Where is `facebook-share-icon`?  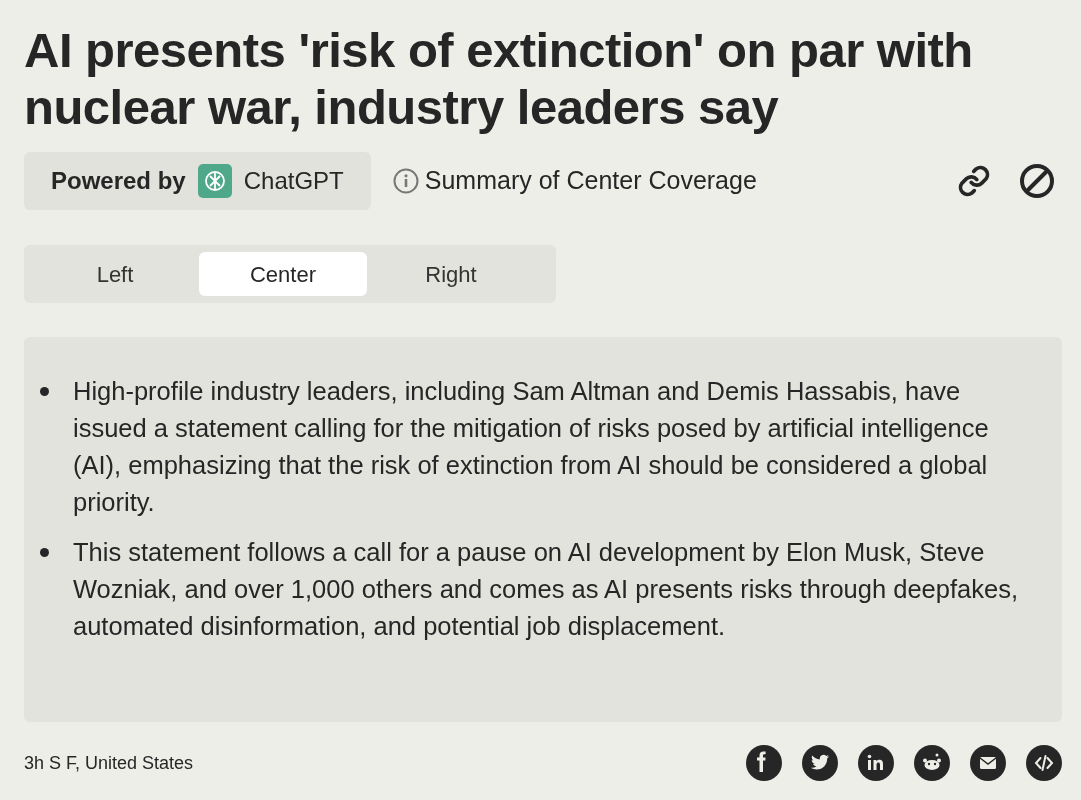
facebook-share-icon is located at coordinates (764, 763).